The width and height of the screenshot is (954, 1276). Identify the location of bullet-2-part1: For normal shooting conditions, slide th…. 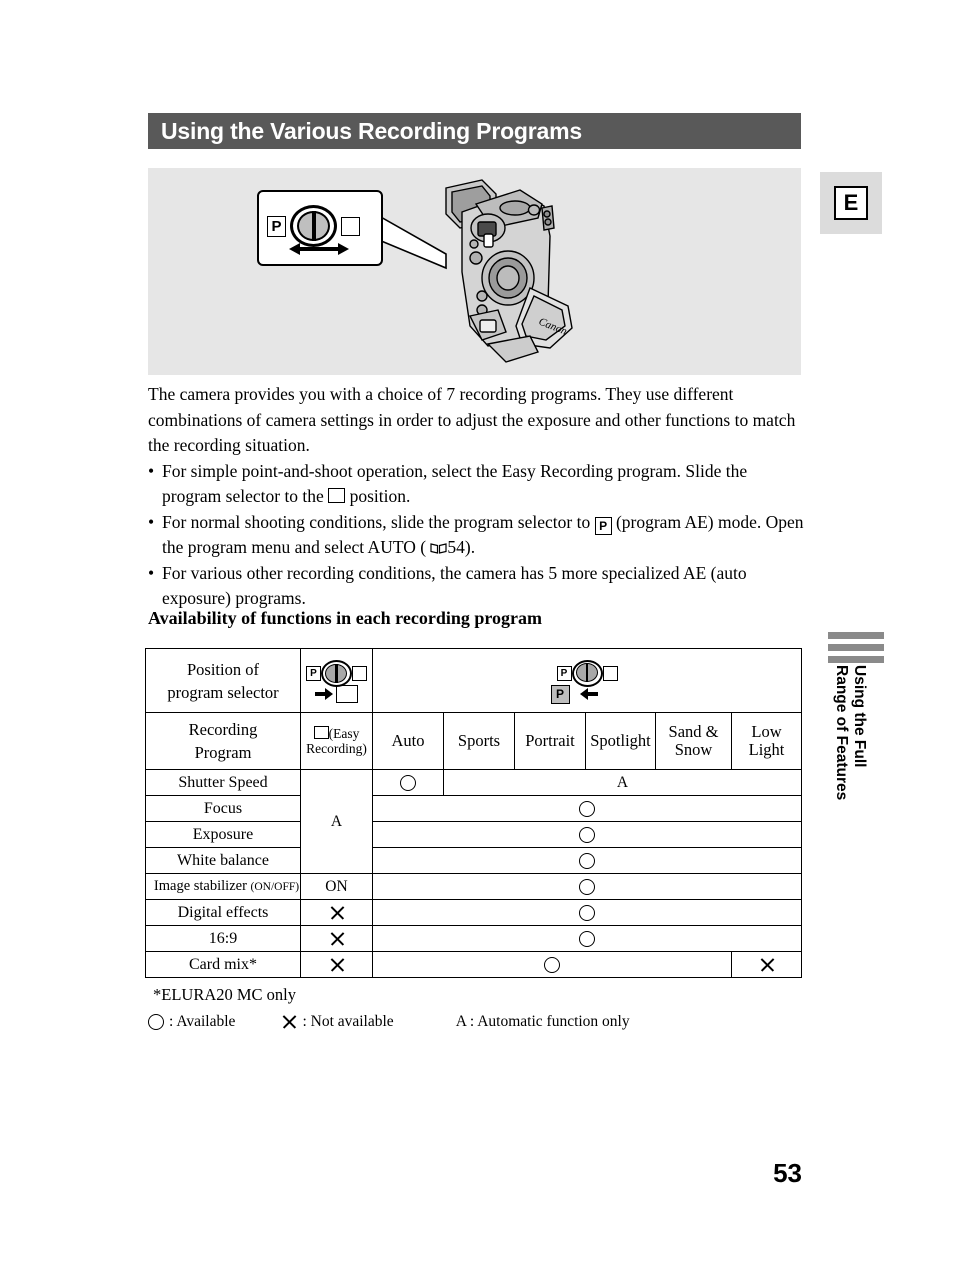
(378, 521).